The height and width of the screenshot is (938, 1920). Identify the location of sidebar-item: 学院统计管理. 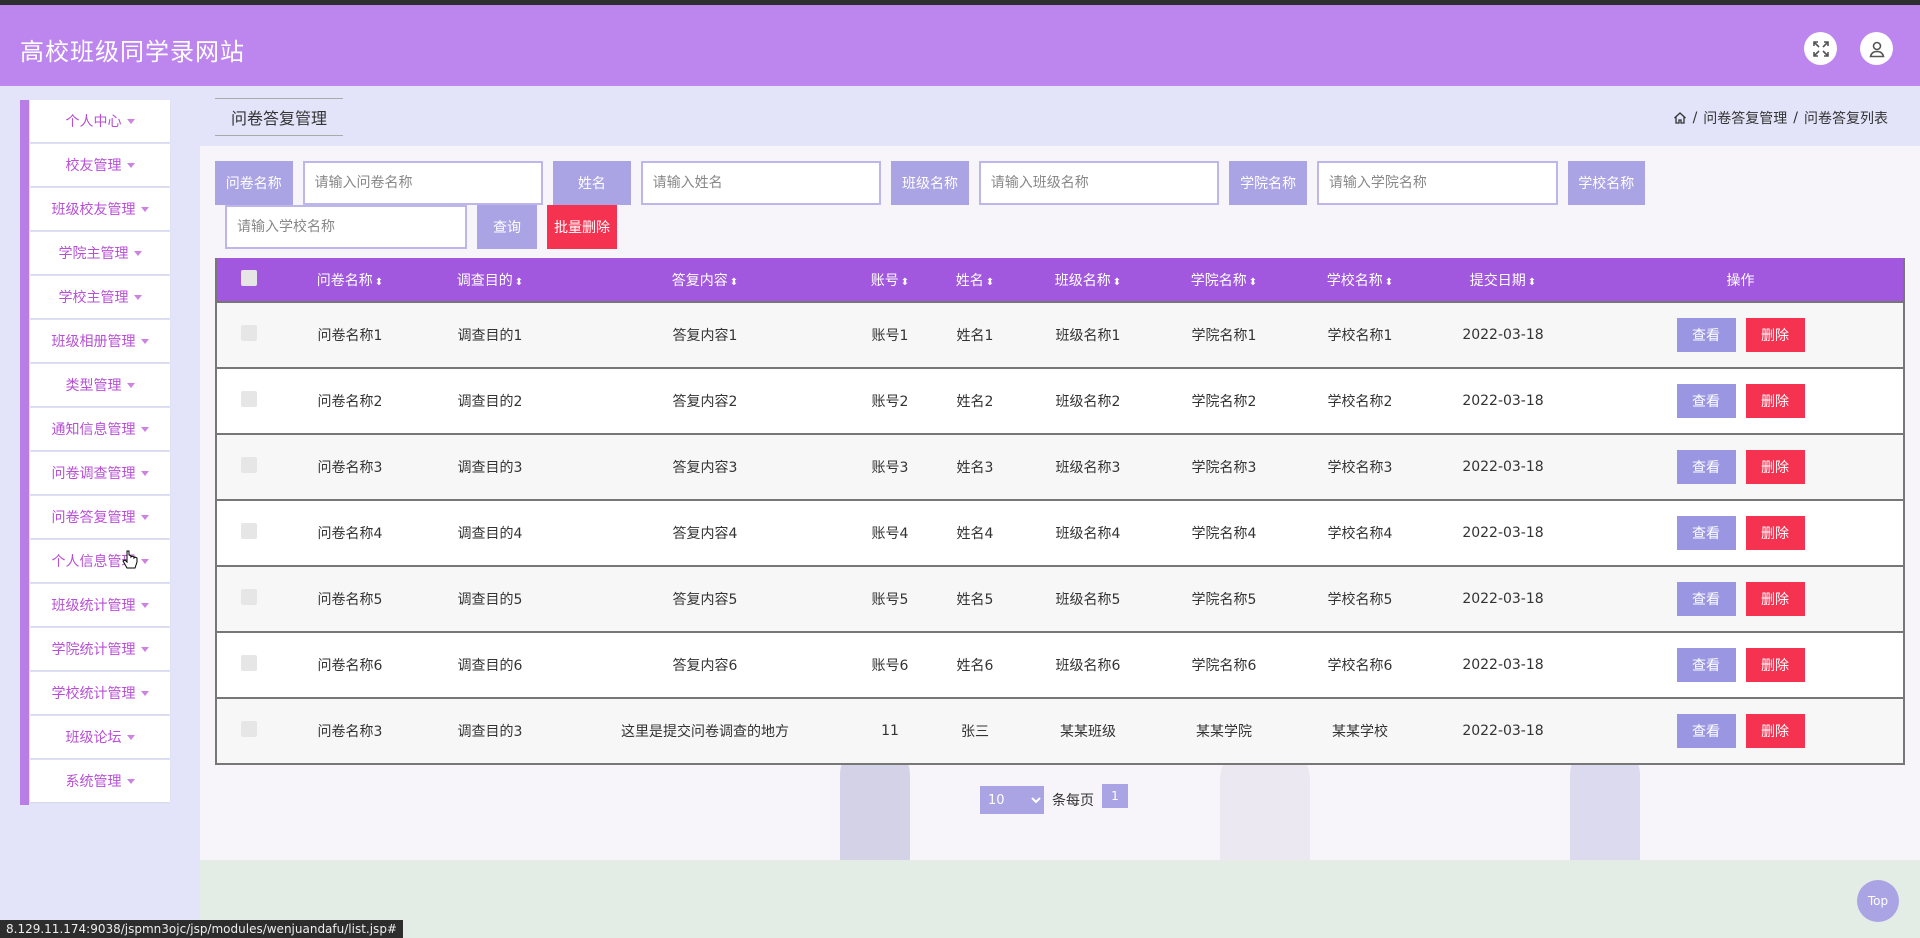
(100, 649).